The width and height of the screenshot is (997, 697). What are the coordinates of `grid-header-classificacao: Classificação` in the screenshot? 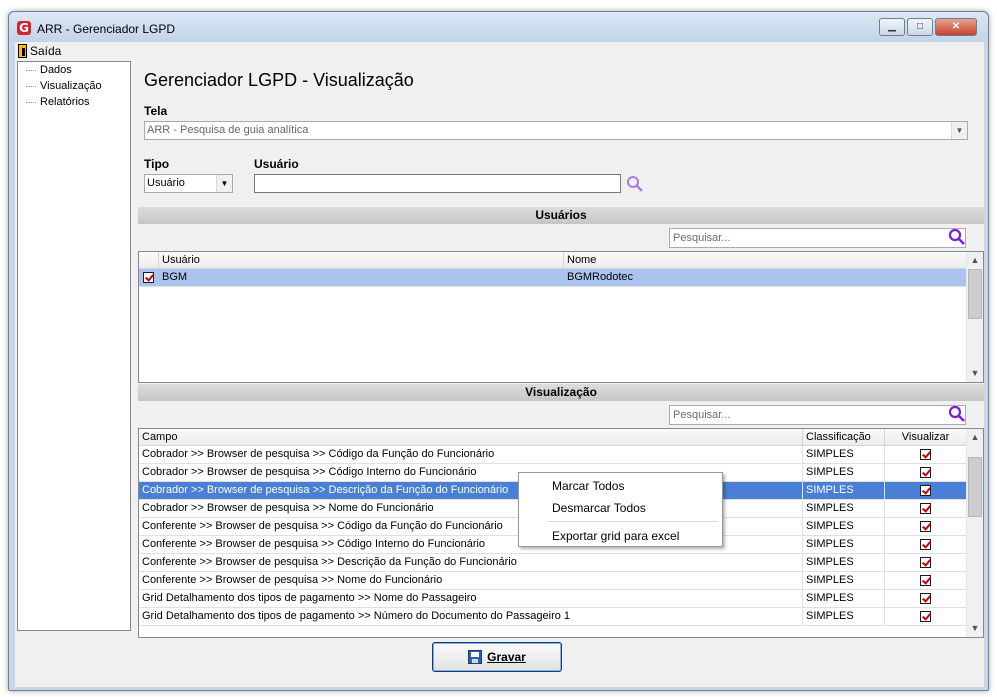 It's located at (844, 437).